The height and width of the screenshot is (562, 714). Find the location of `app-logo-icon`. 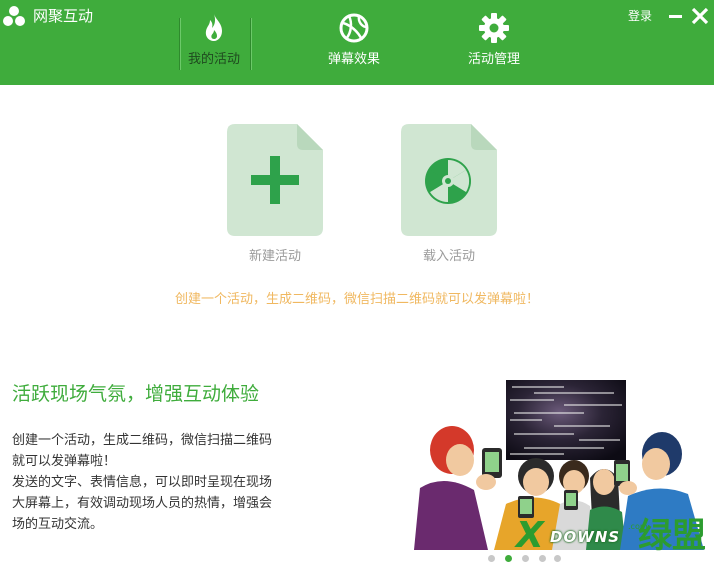

app-logo-icon is located at coordinates (14, 16).